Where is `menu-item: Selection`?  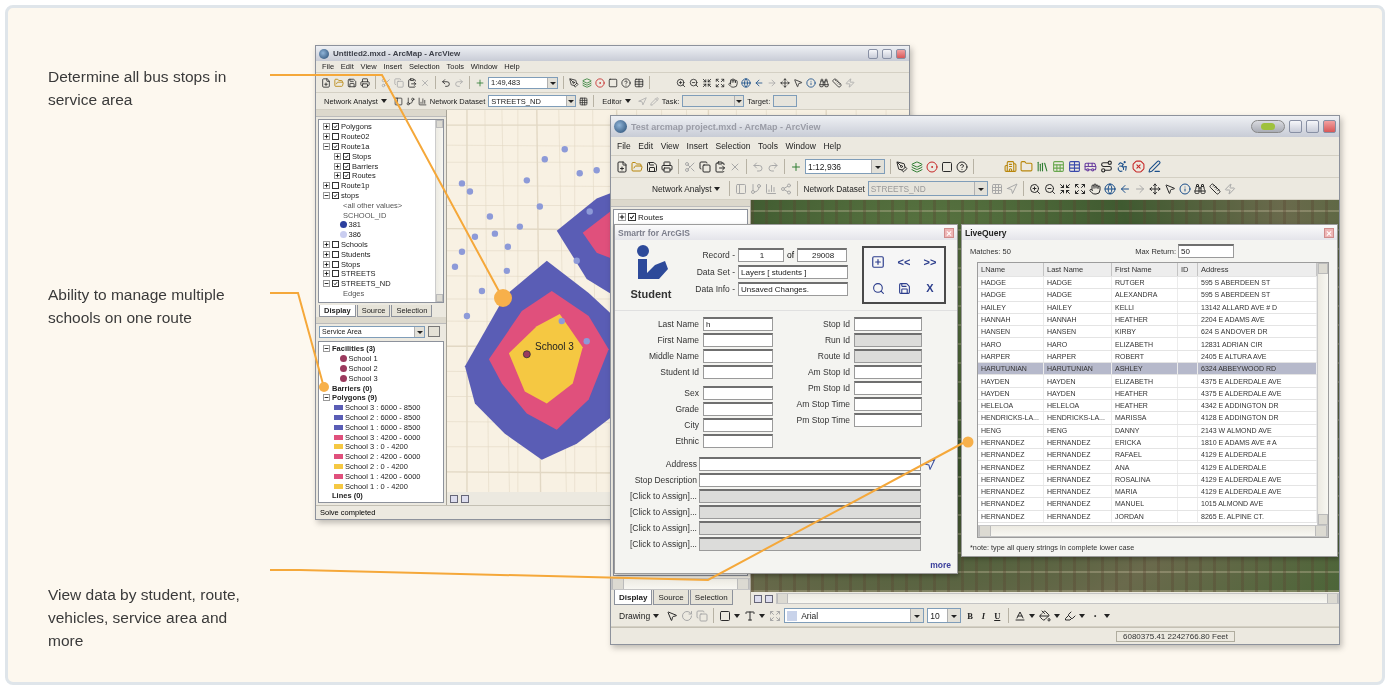
menu-item: Selection is located at coordinates (733, 146).